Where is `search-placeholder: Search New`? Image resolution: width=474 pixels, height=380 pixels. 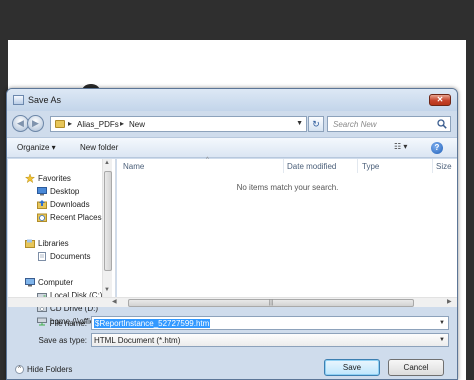 search-placeholder: Search New is located at coordinates (355, 124).